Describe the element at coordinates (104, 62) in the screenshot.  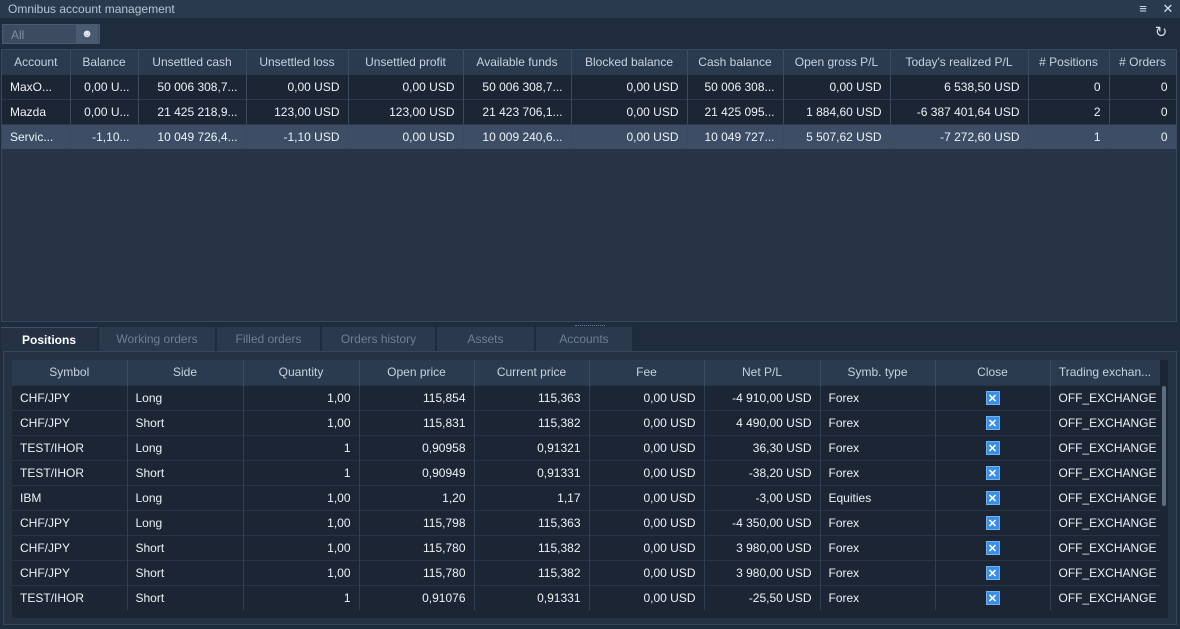
I see `col-balance: Balance` at that location.